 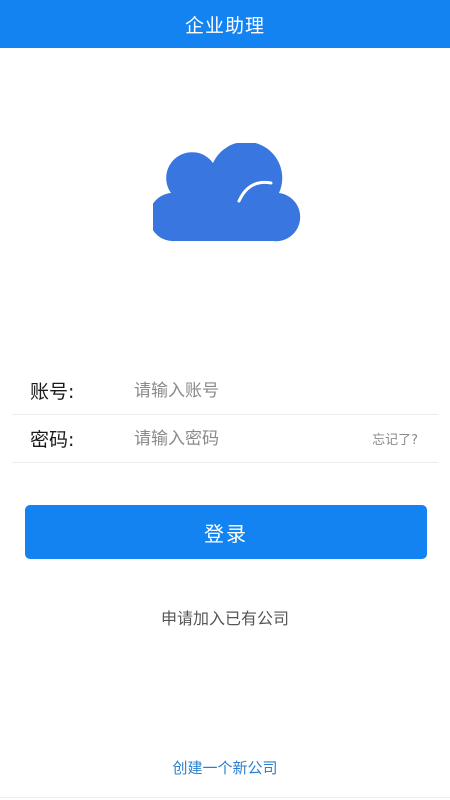 I want to click on cloud-icon-shape, so click(x=227, y=192).